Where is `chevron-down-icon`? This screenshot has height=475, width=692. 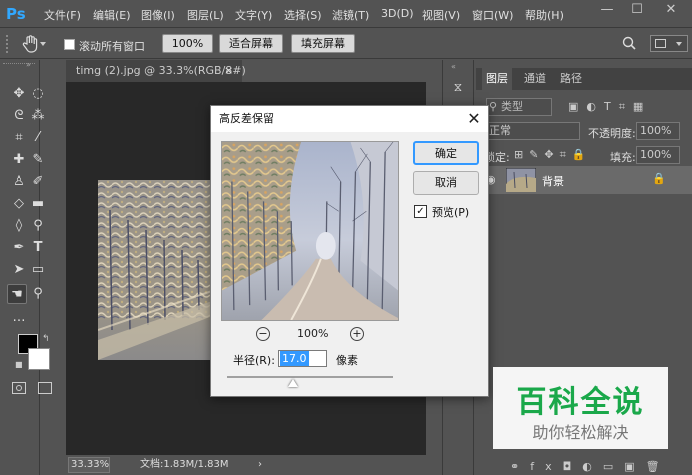 chevron-down-icon is located at coordinates (679, 44).